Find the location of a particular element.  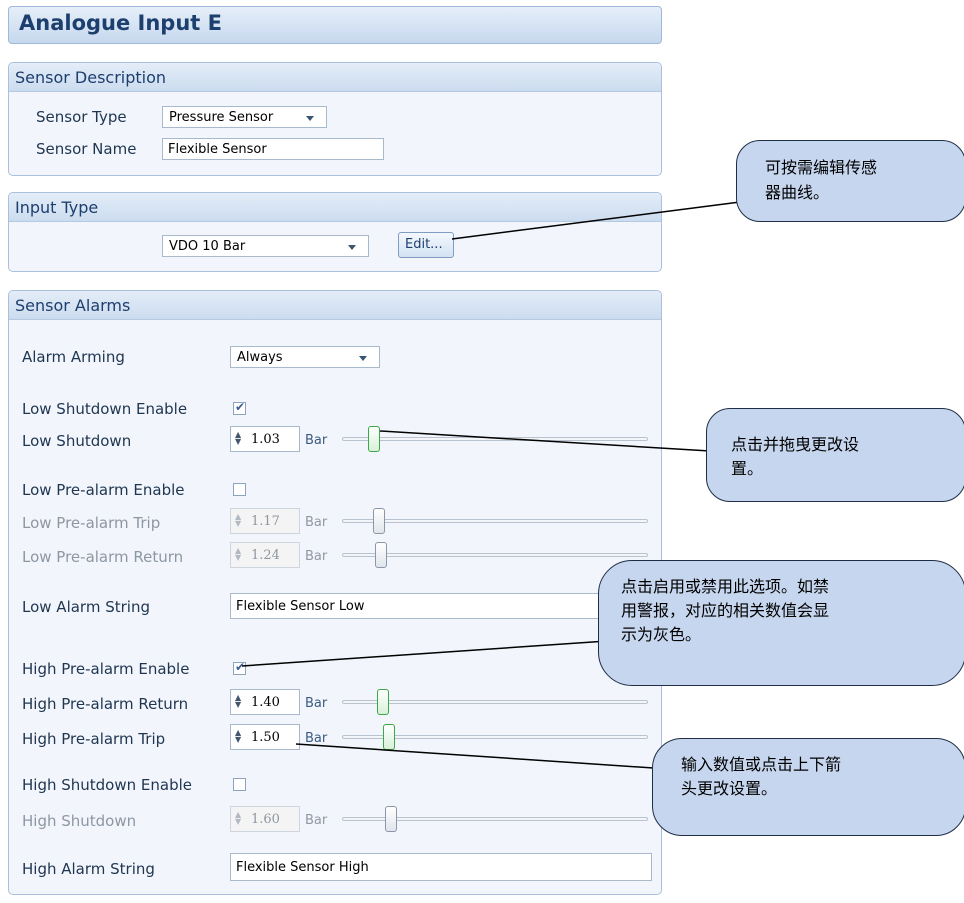

edit-curve-callout-line-2: 器曲线。 is located at coordinates (797, 192).